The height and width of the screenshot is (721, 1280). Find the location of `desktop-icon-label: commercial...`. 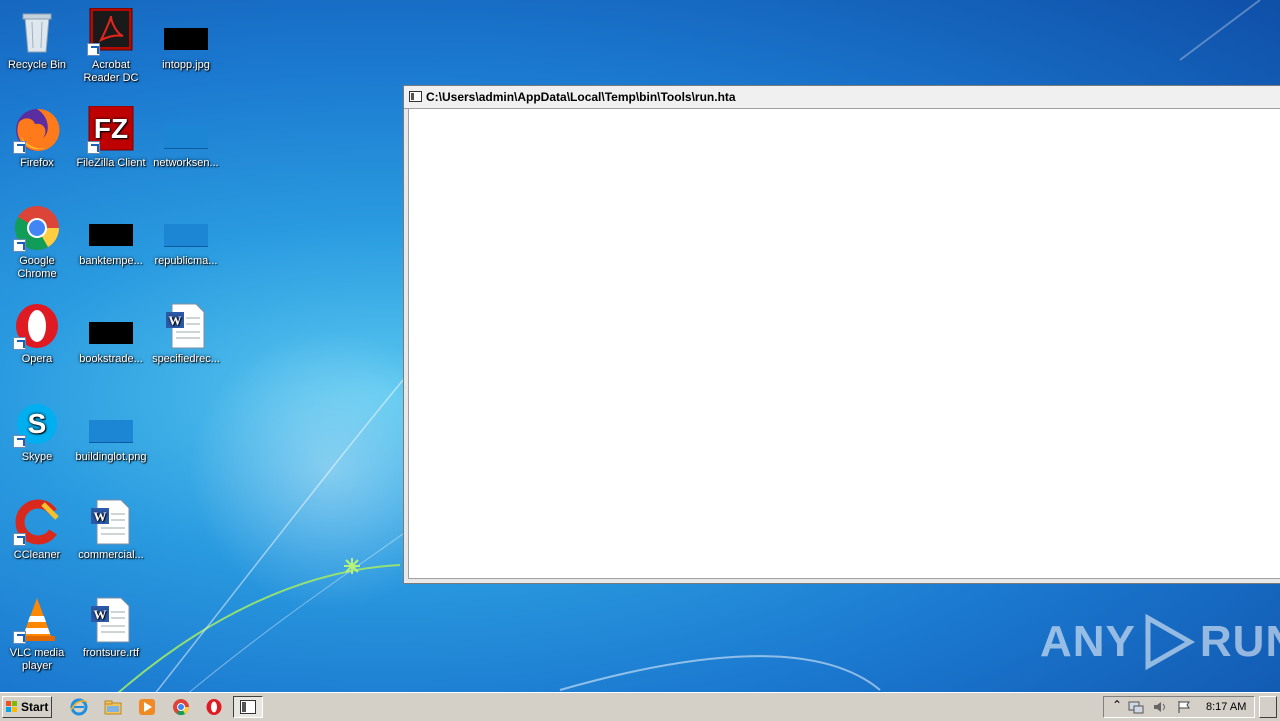

desktop-icon-label: commercial... is located at coordinates (111, 555).